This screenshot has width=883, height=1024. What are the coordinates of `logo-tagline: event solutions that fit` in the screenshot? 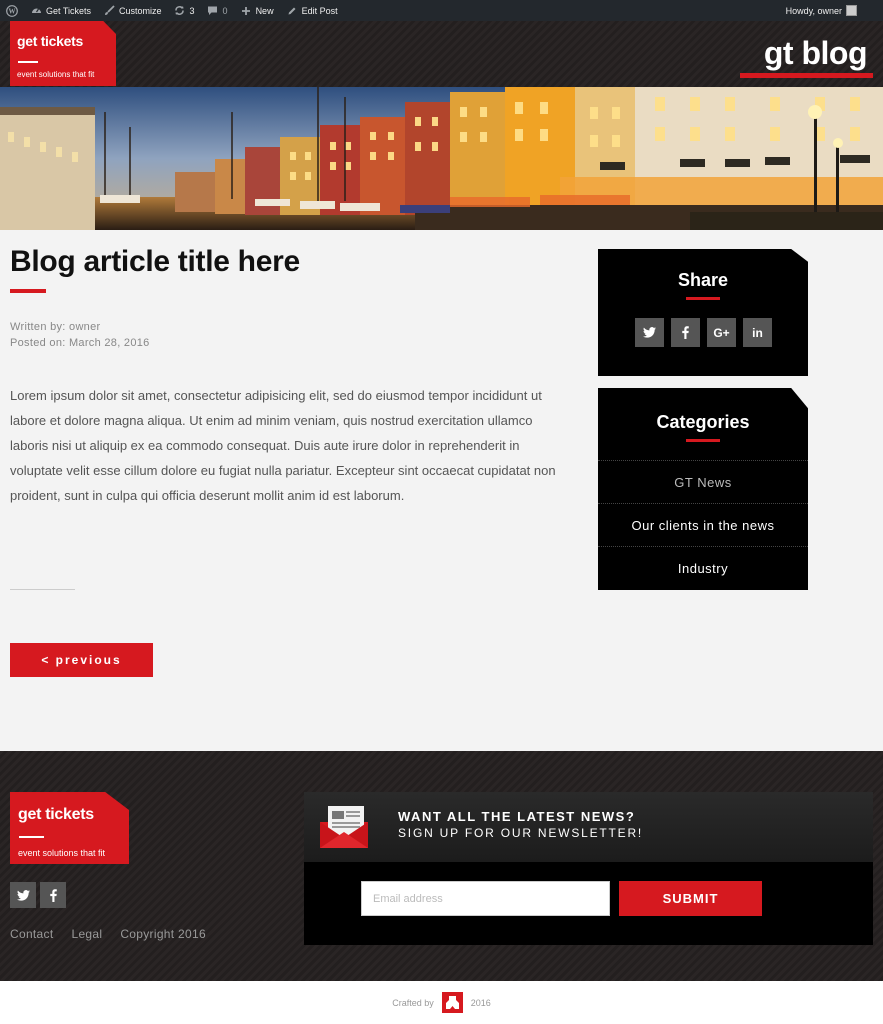 It's located at (56, 74).